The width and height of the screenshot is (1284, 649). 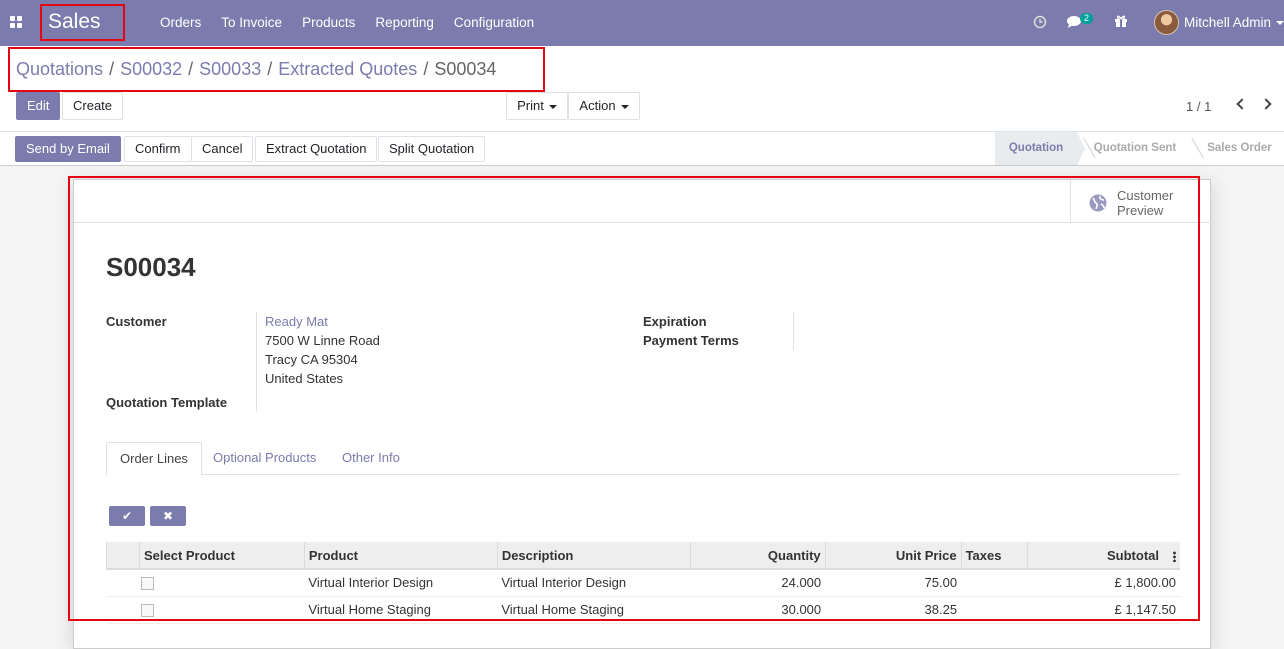 I want to click on close-icon: ✖, so click(x=168, y=516).